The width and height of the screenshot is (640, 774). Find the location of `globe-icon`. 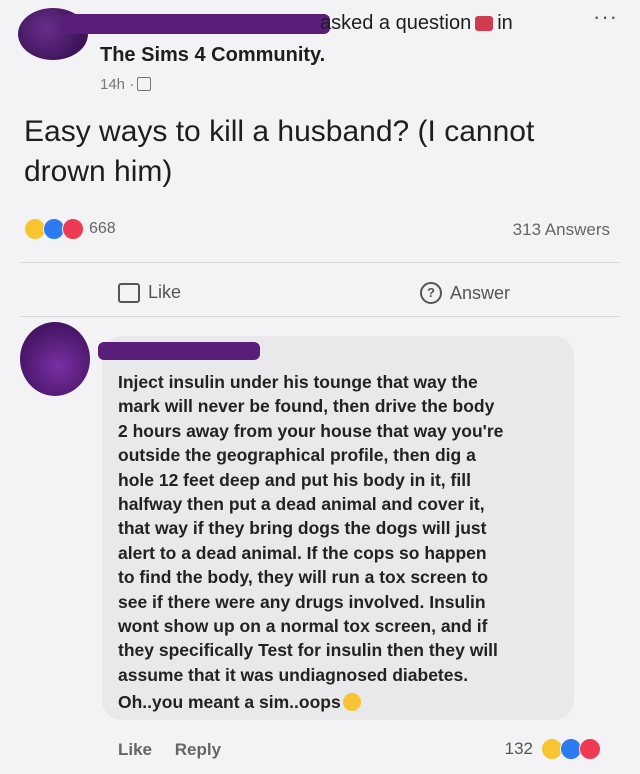

globe-icon is located at coordinates (144, 84).